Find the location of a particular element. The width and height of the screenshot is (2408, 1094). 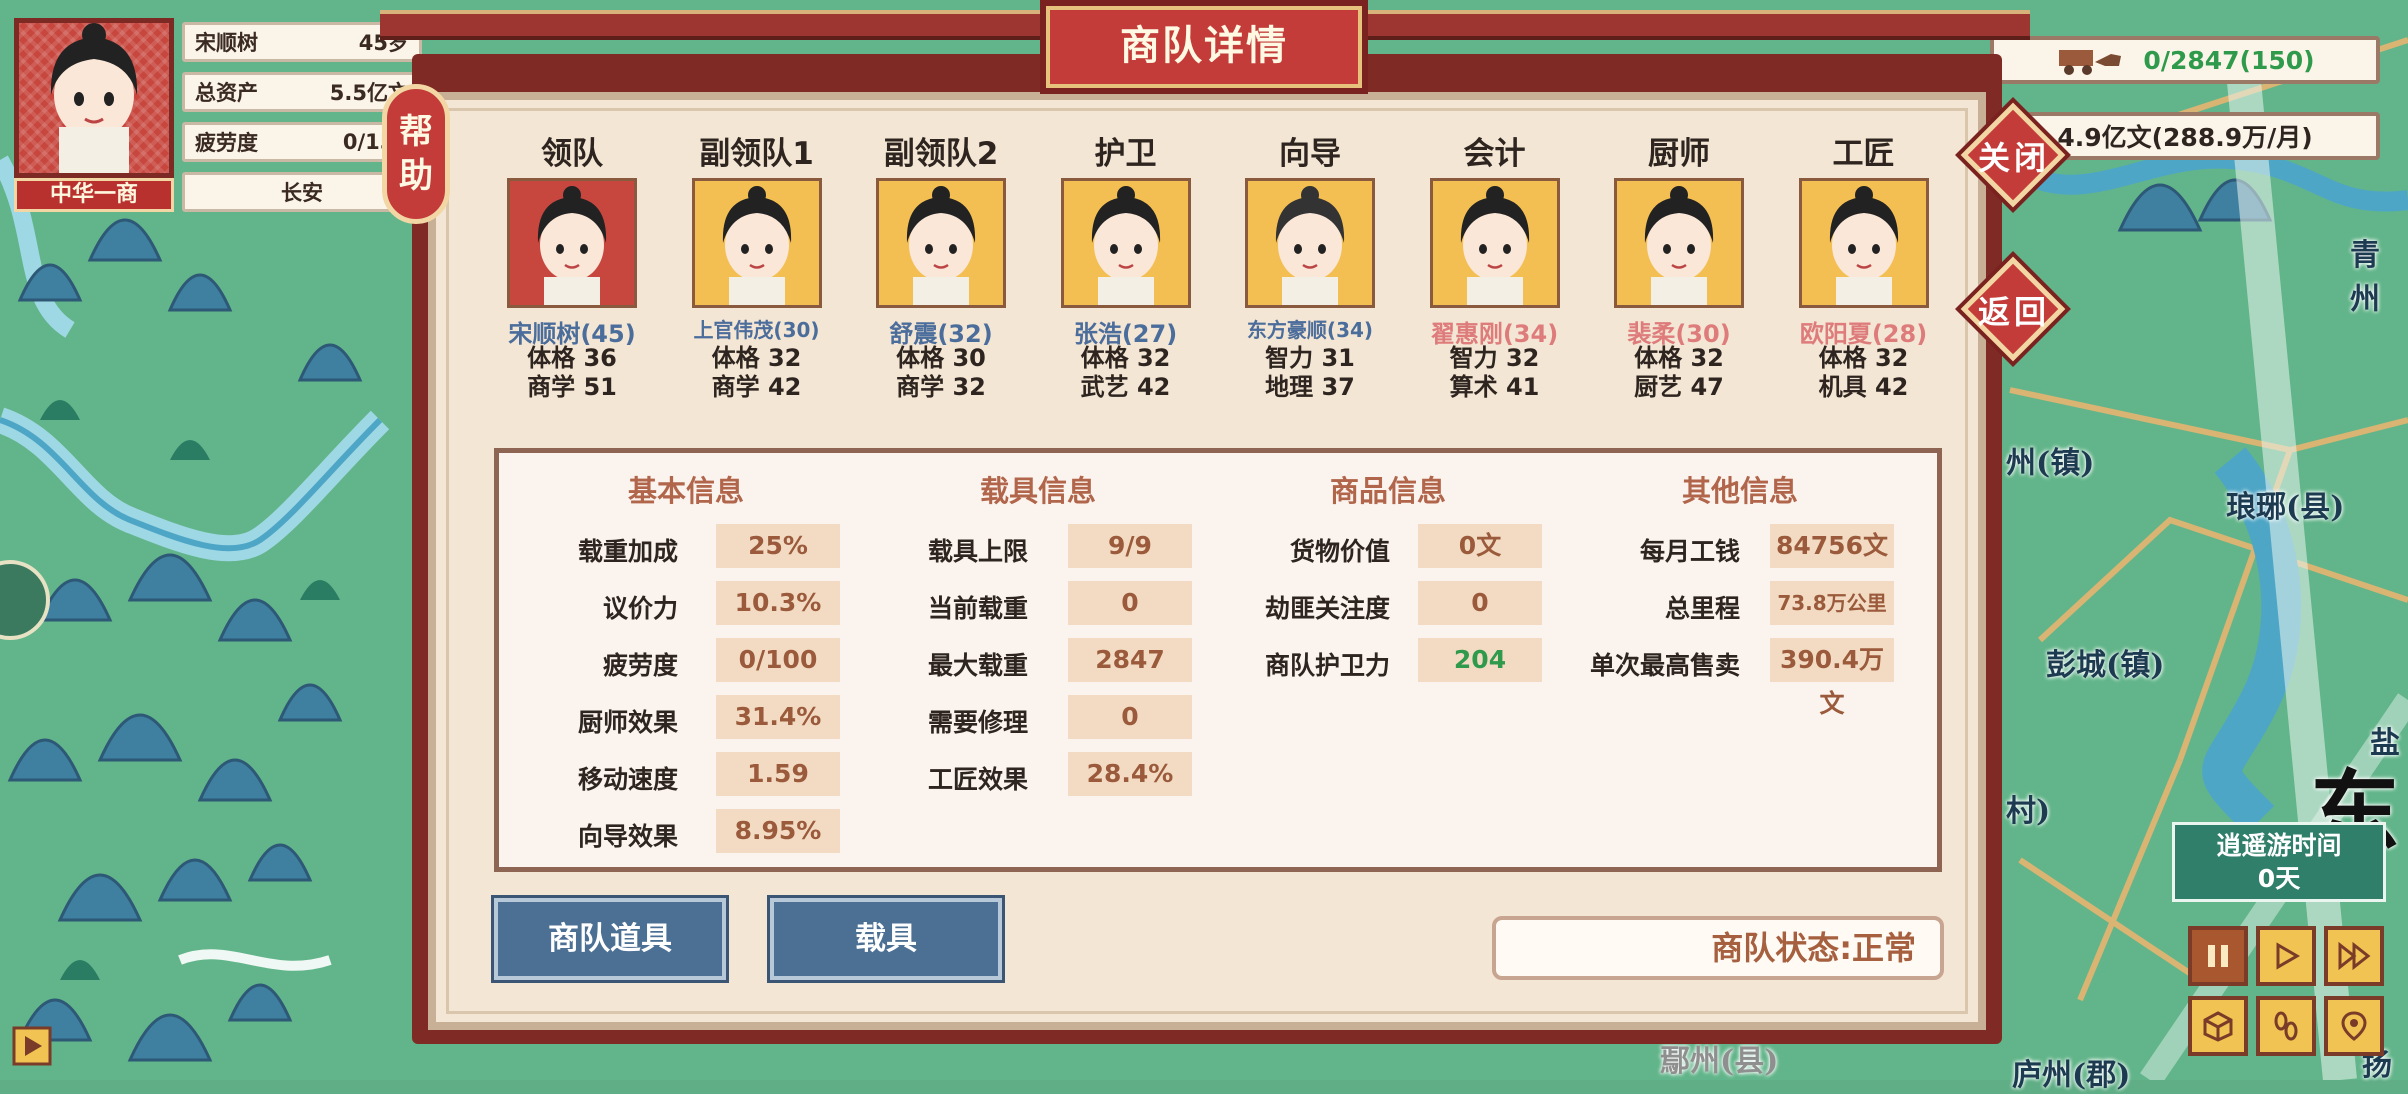

help-label-1: 帮 is located at coordinates (416, 132).